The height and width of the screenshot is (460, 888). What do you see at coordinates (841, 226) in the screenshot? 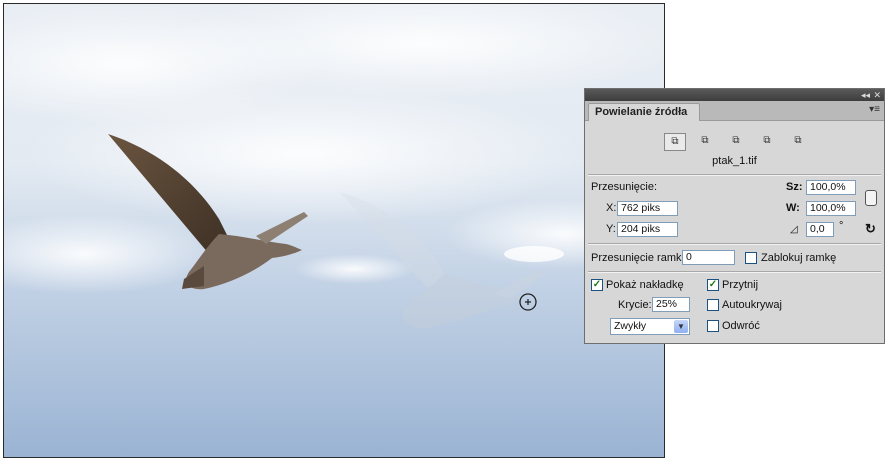
I see `degree-symbol: °` at bounding box center [841, 226].